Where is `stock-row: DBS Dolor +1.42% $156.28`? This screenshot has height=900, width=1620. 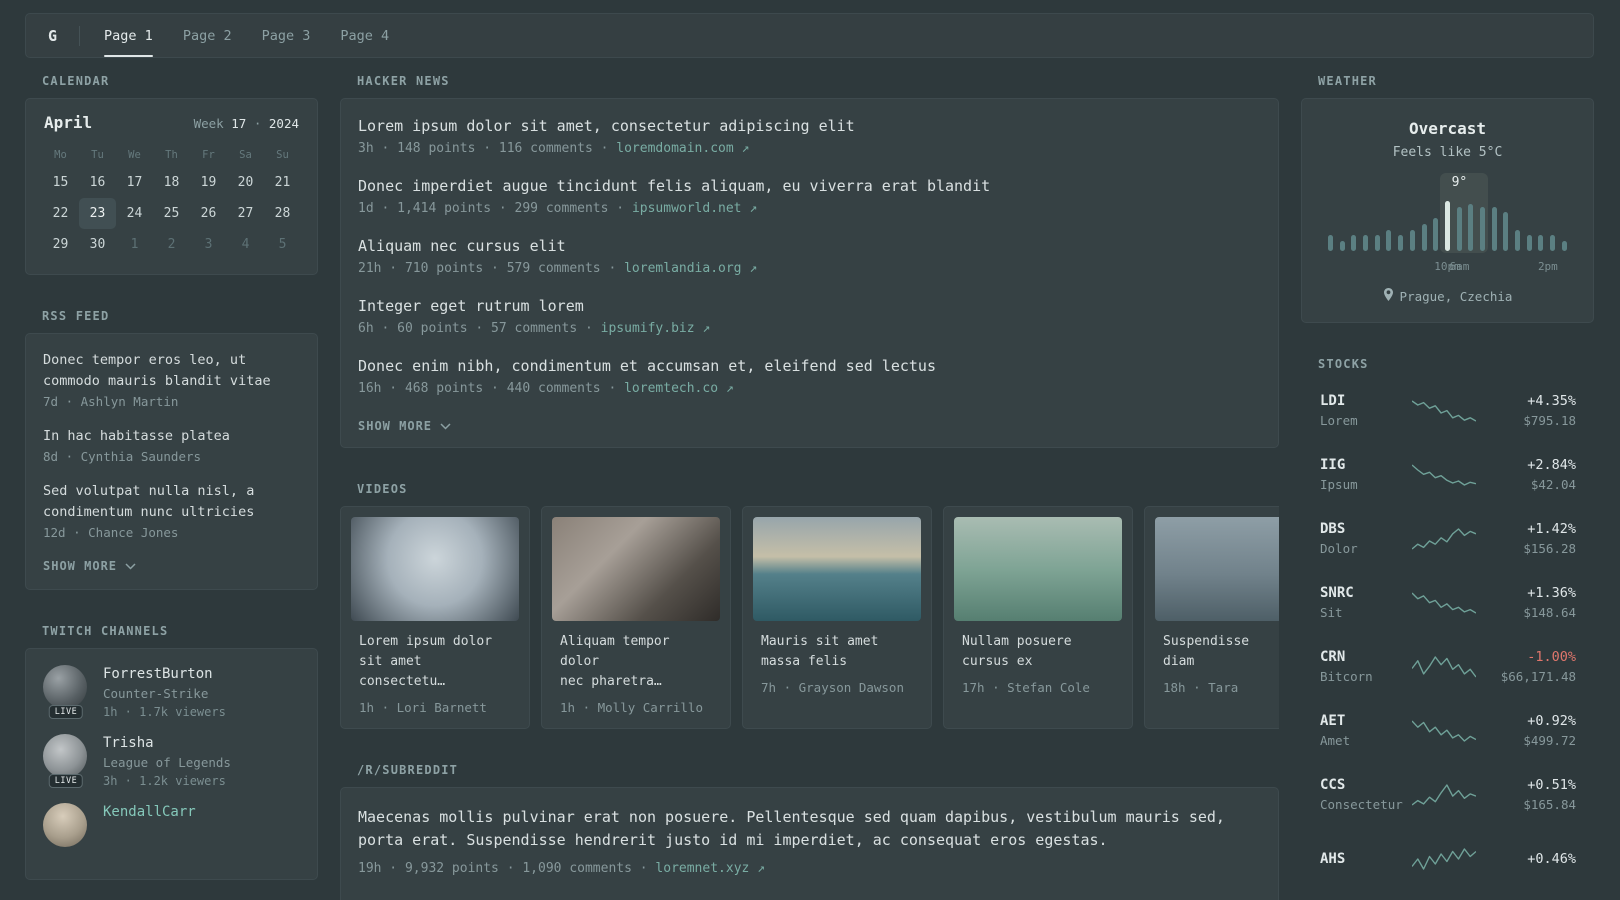
stock-row: DBS Dolor +1.42% $156.28 is located at coordinates (1447, 538).